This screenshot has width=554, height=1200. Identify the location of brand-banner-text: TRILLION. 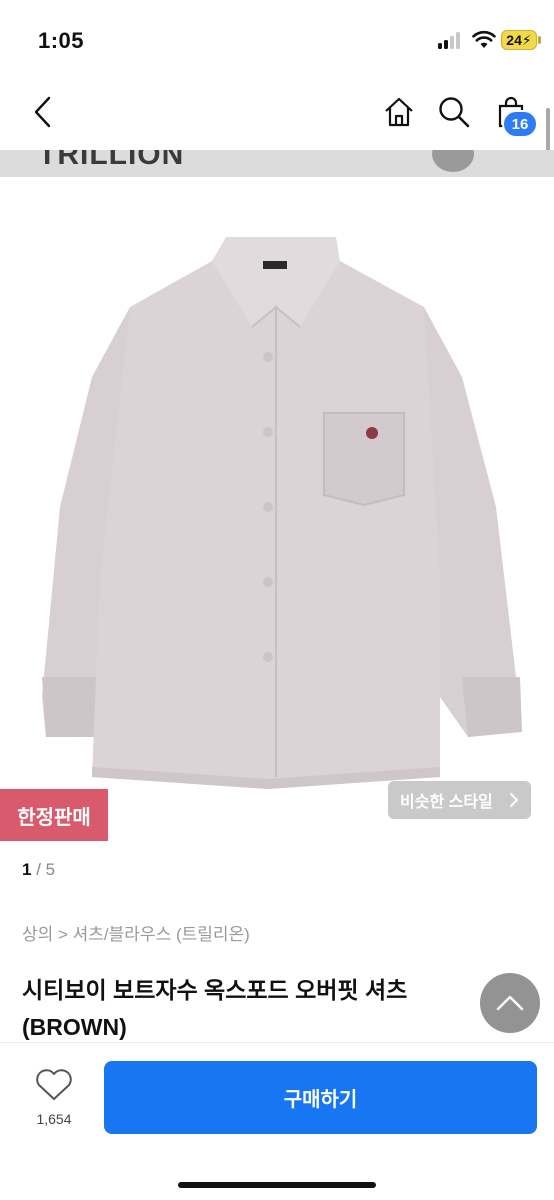
(111, 160).